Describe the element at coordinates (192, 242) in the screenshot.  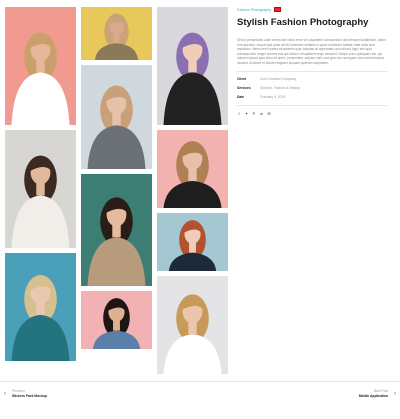
I see `photo-woman-red-hair` at that location.